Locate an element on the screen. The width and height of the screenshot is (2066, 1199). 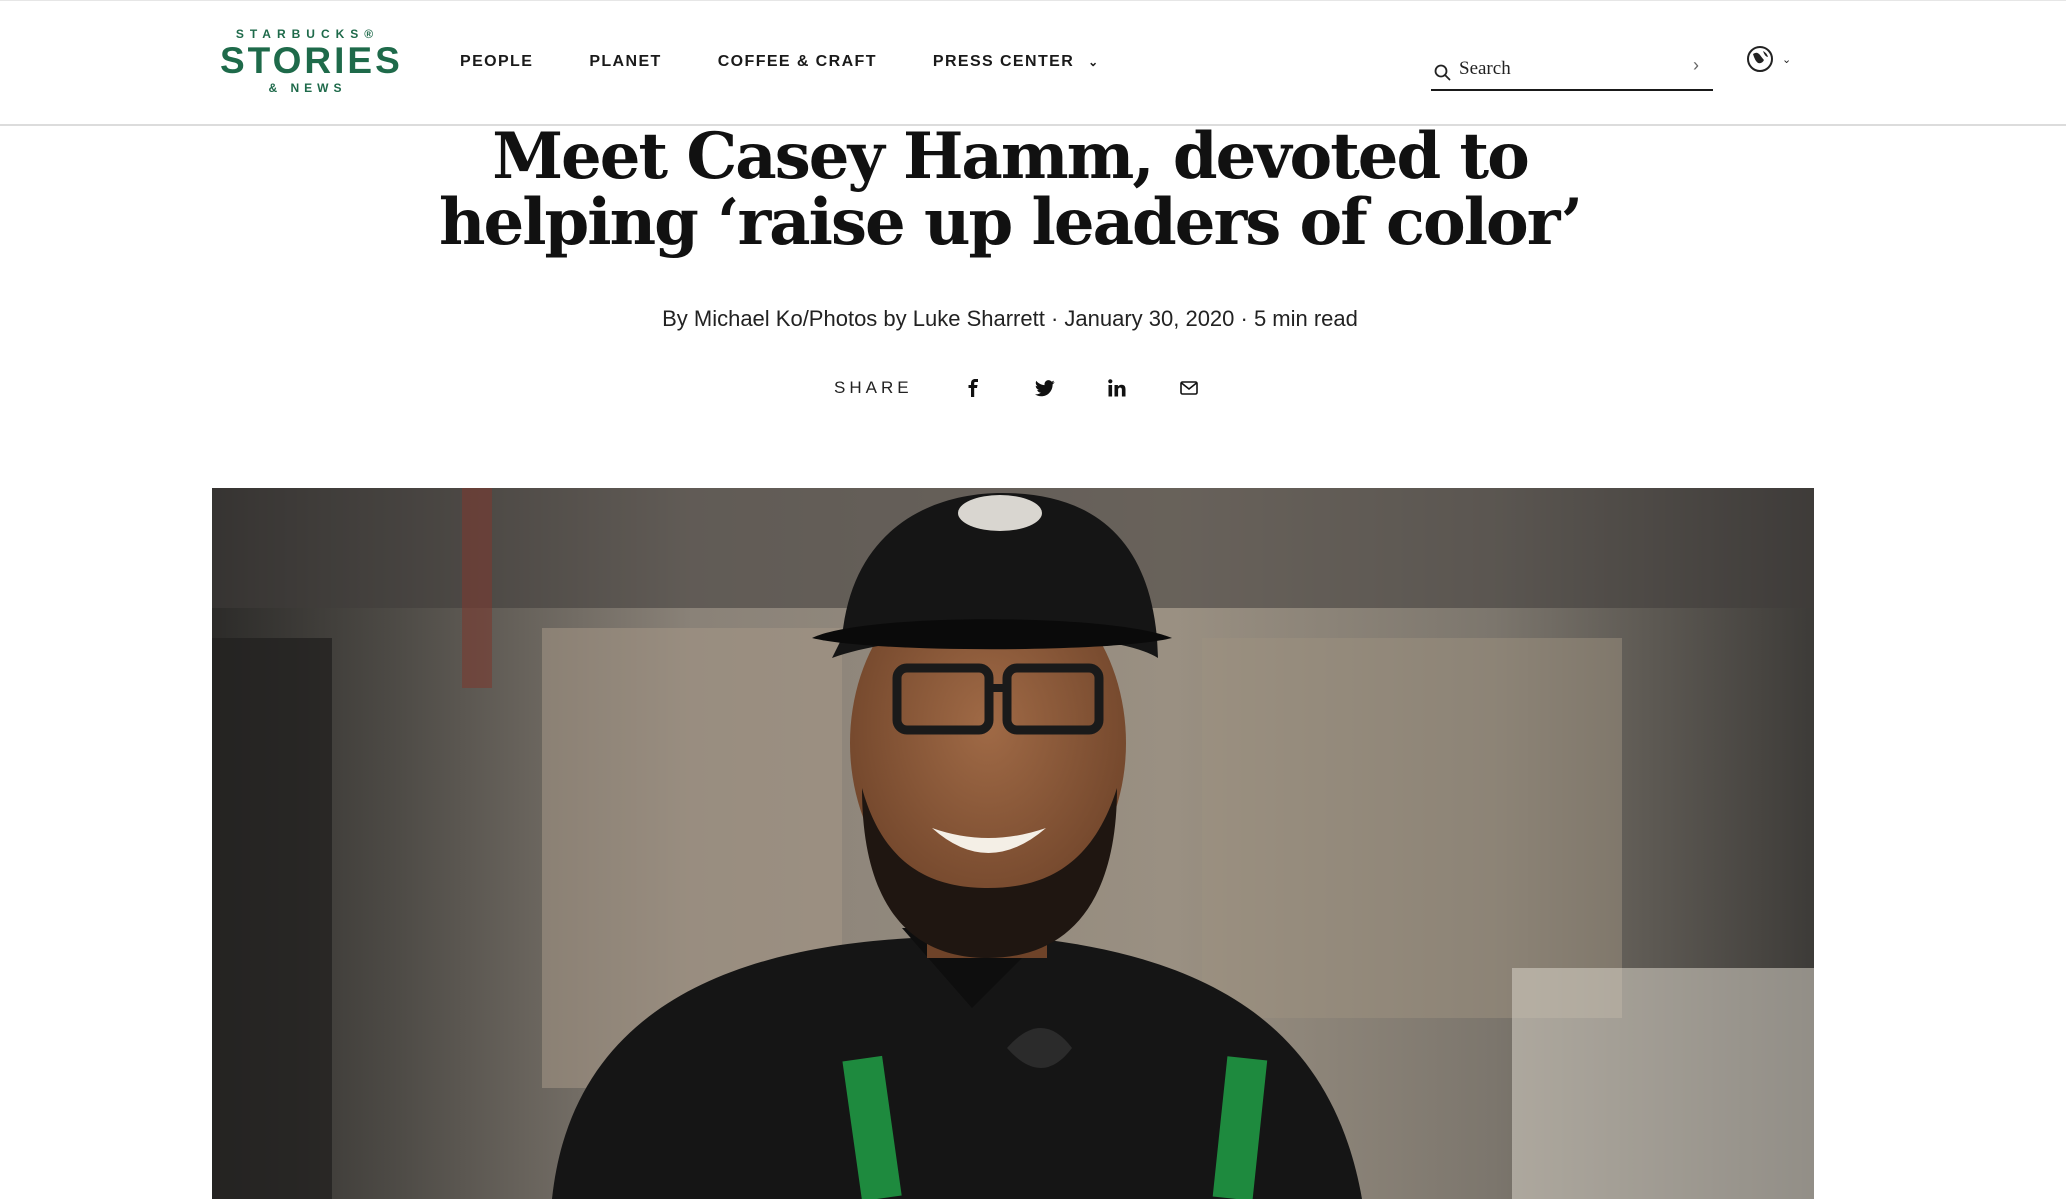
search-box: › is located at coordinates (1572, 70).